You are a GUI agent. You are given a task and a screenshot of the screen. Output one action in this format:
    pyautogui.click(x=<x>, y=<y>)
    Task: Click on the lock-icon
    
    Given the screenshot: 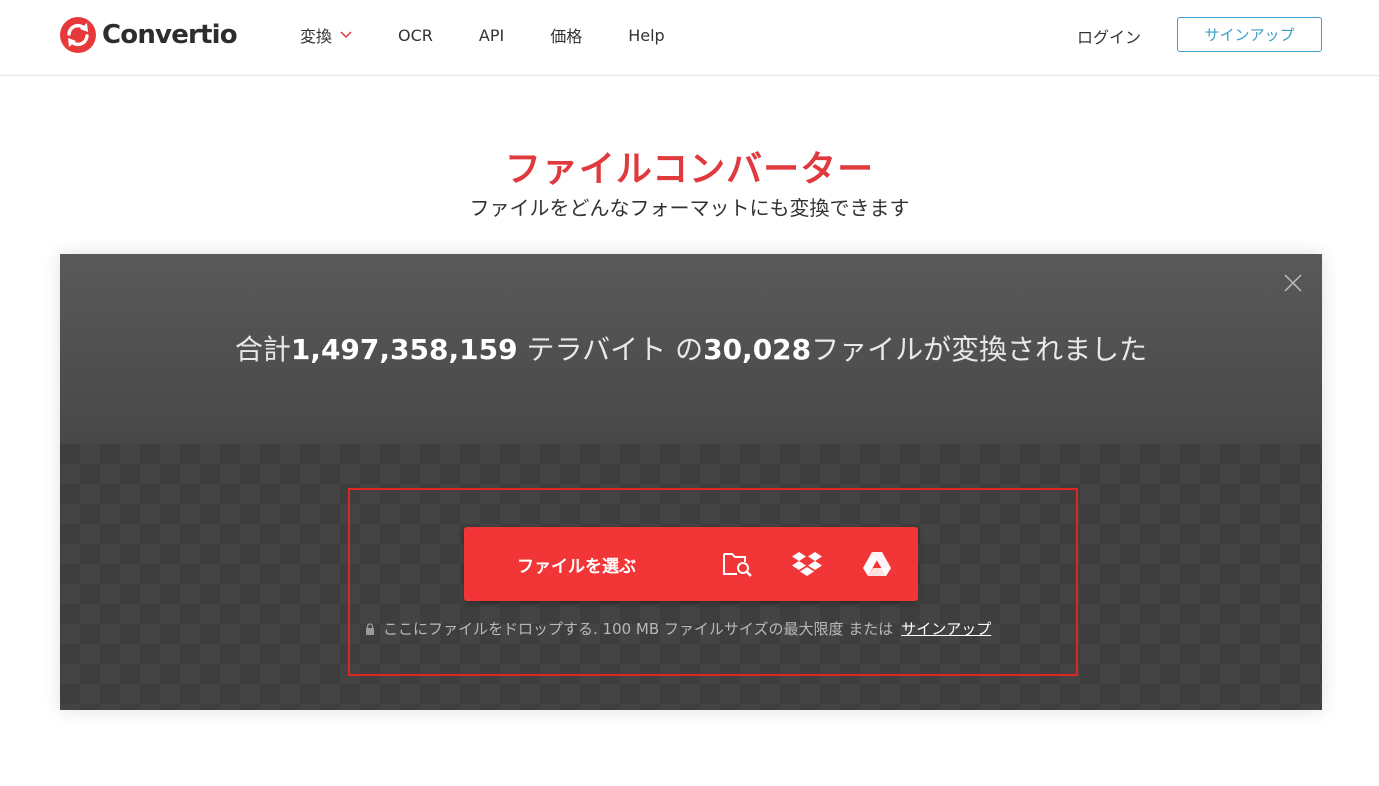 What is the action you would take?
    pyautogui.click(x=370, y=628)
    